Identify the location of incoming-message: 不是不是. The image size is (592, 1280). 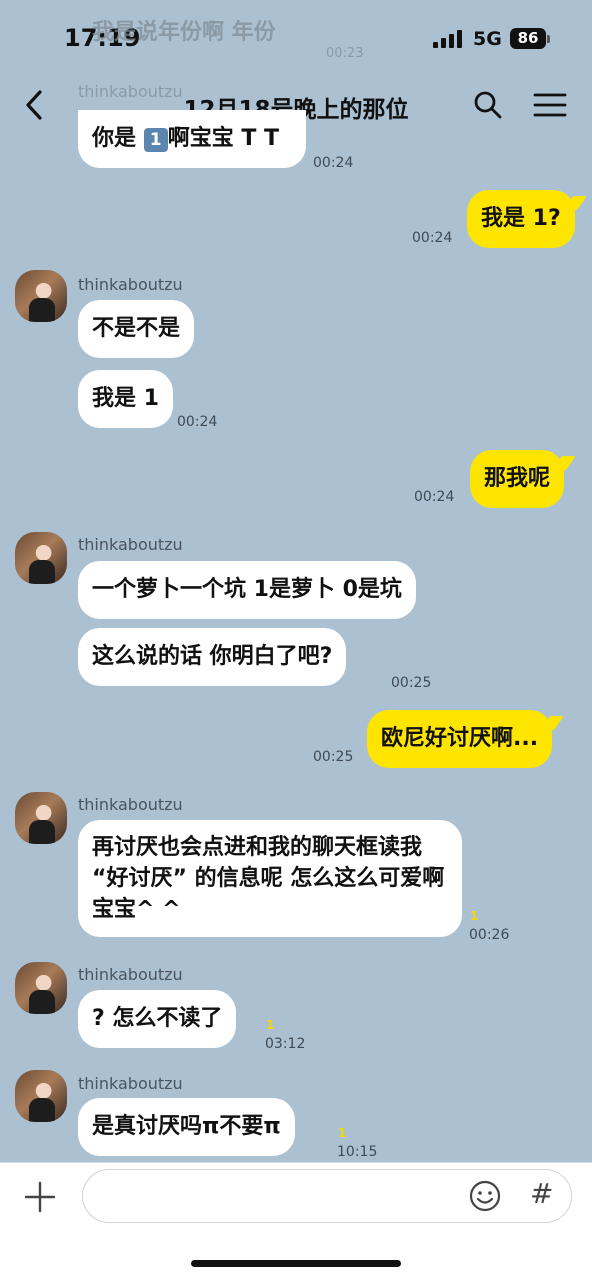
(136, 329).